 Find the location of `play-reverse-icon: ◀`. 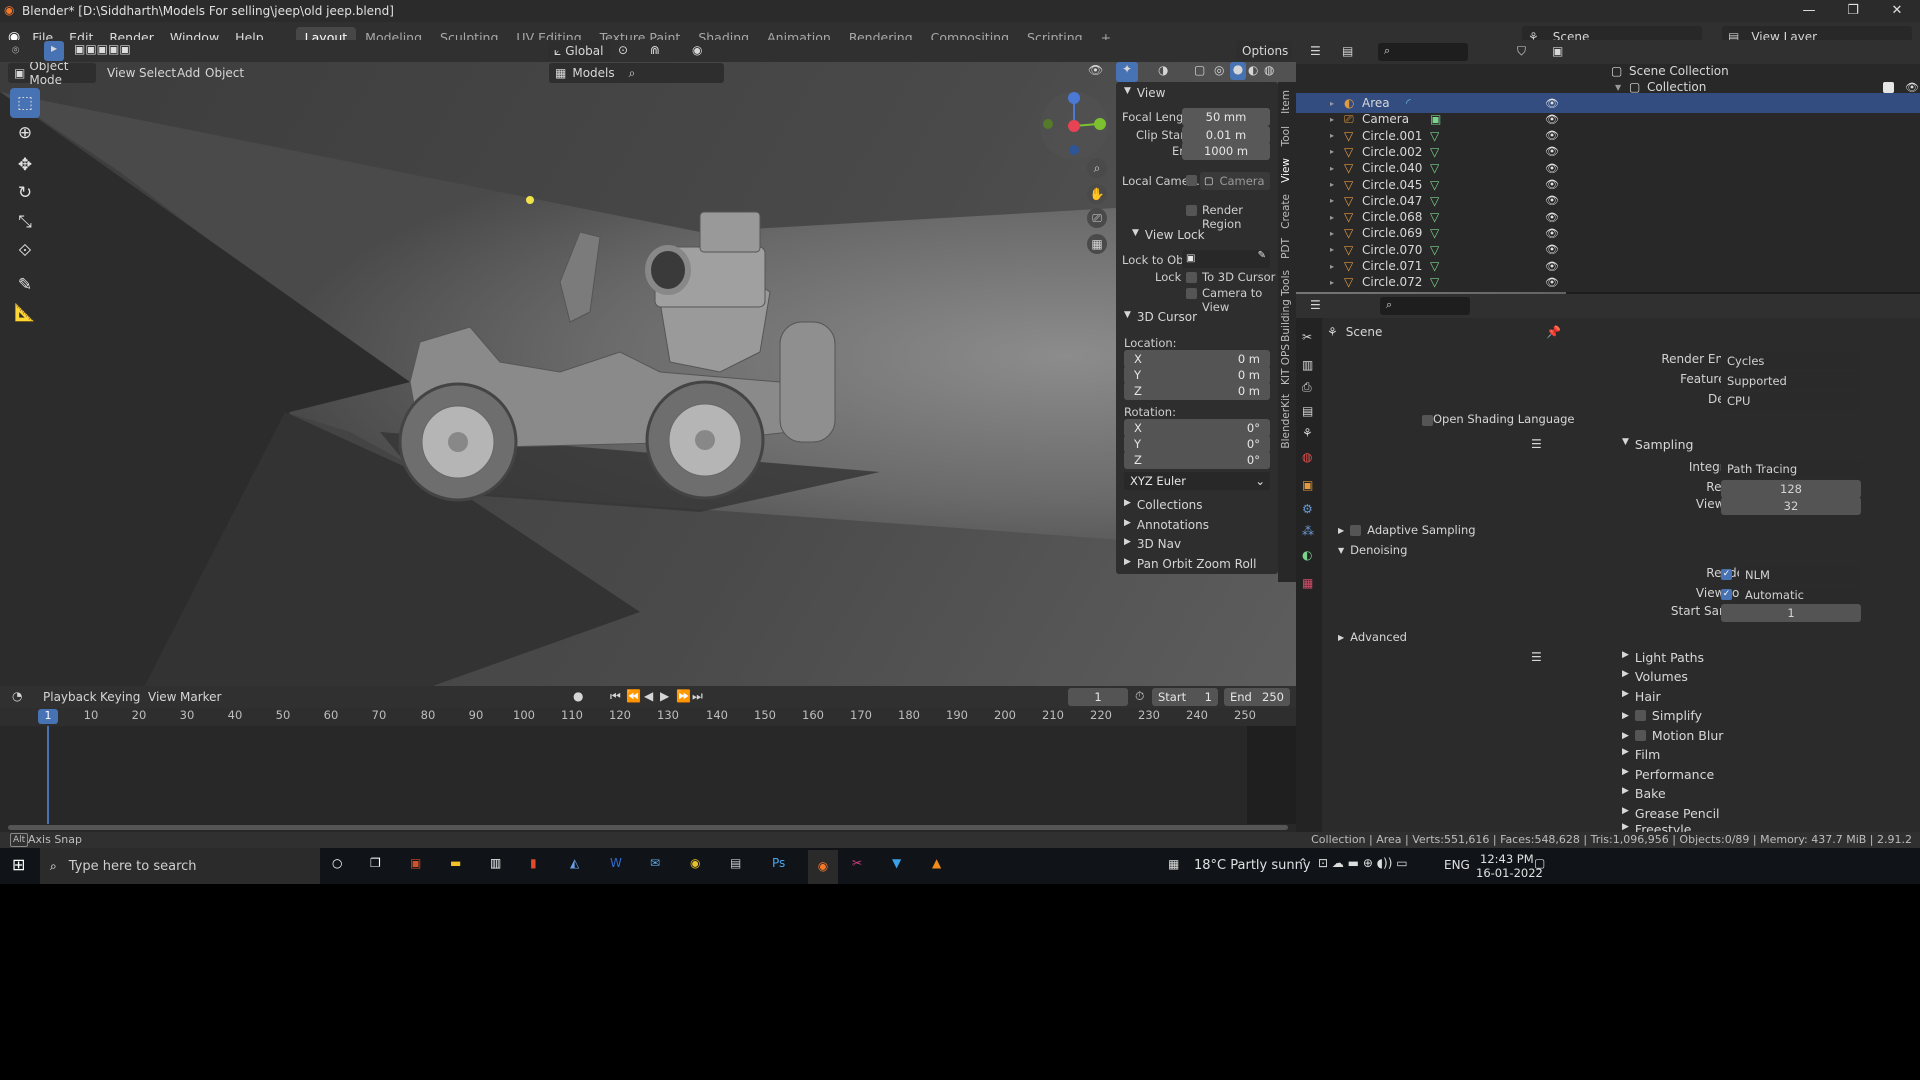

play-reverse-icon: ◀ is located at coordinates (648, 696).